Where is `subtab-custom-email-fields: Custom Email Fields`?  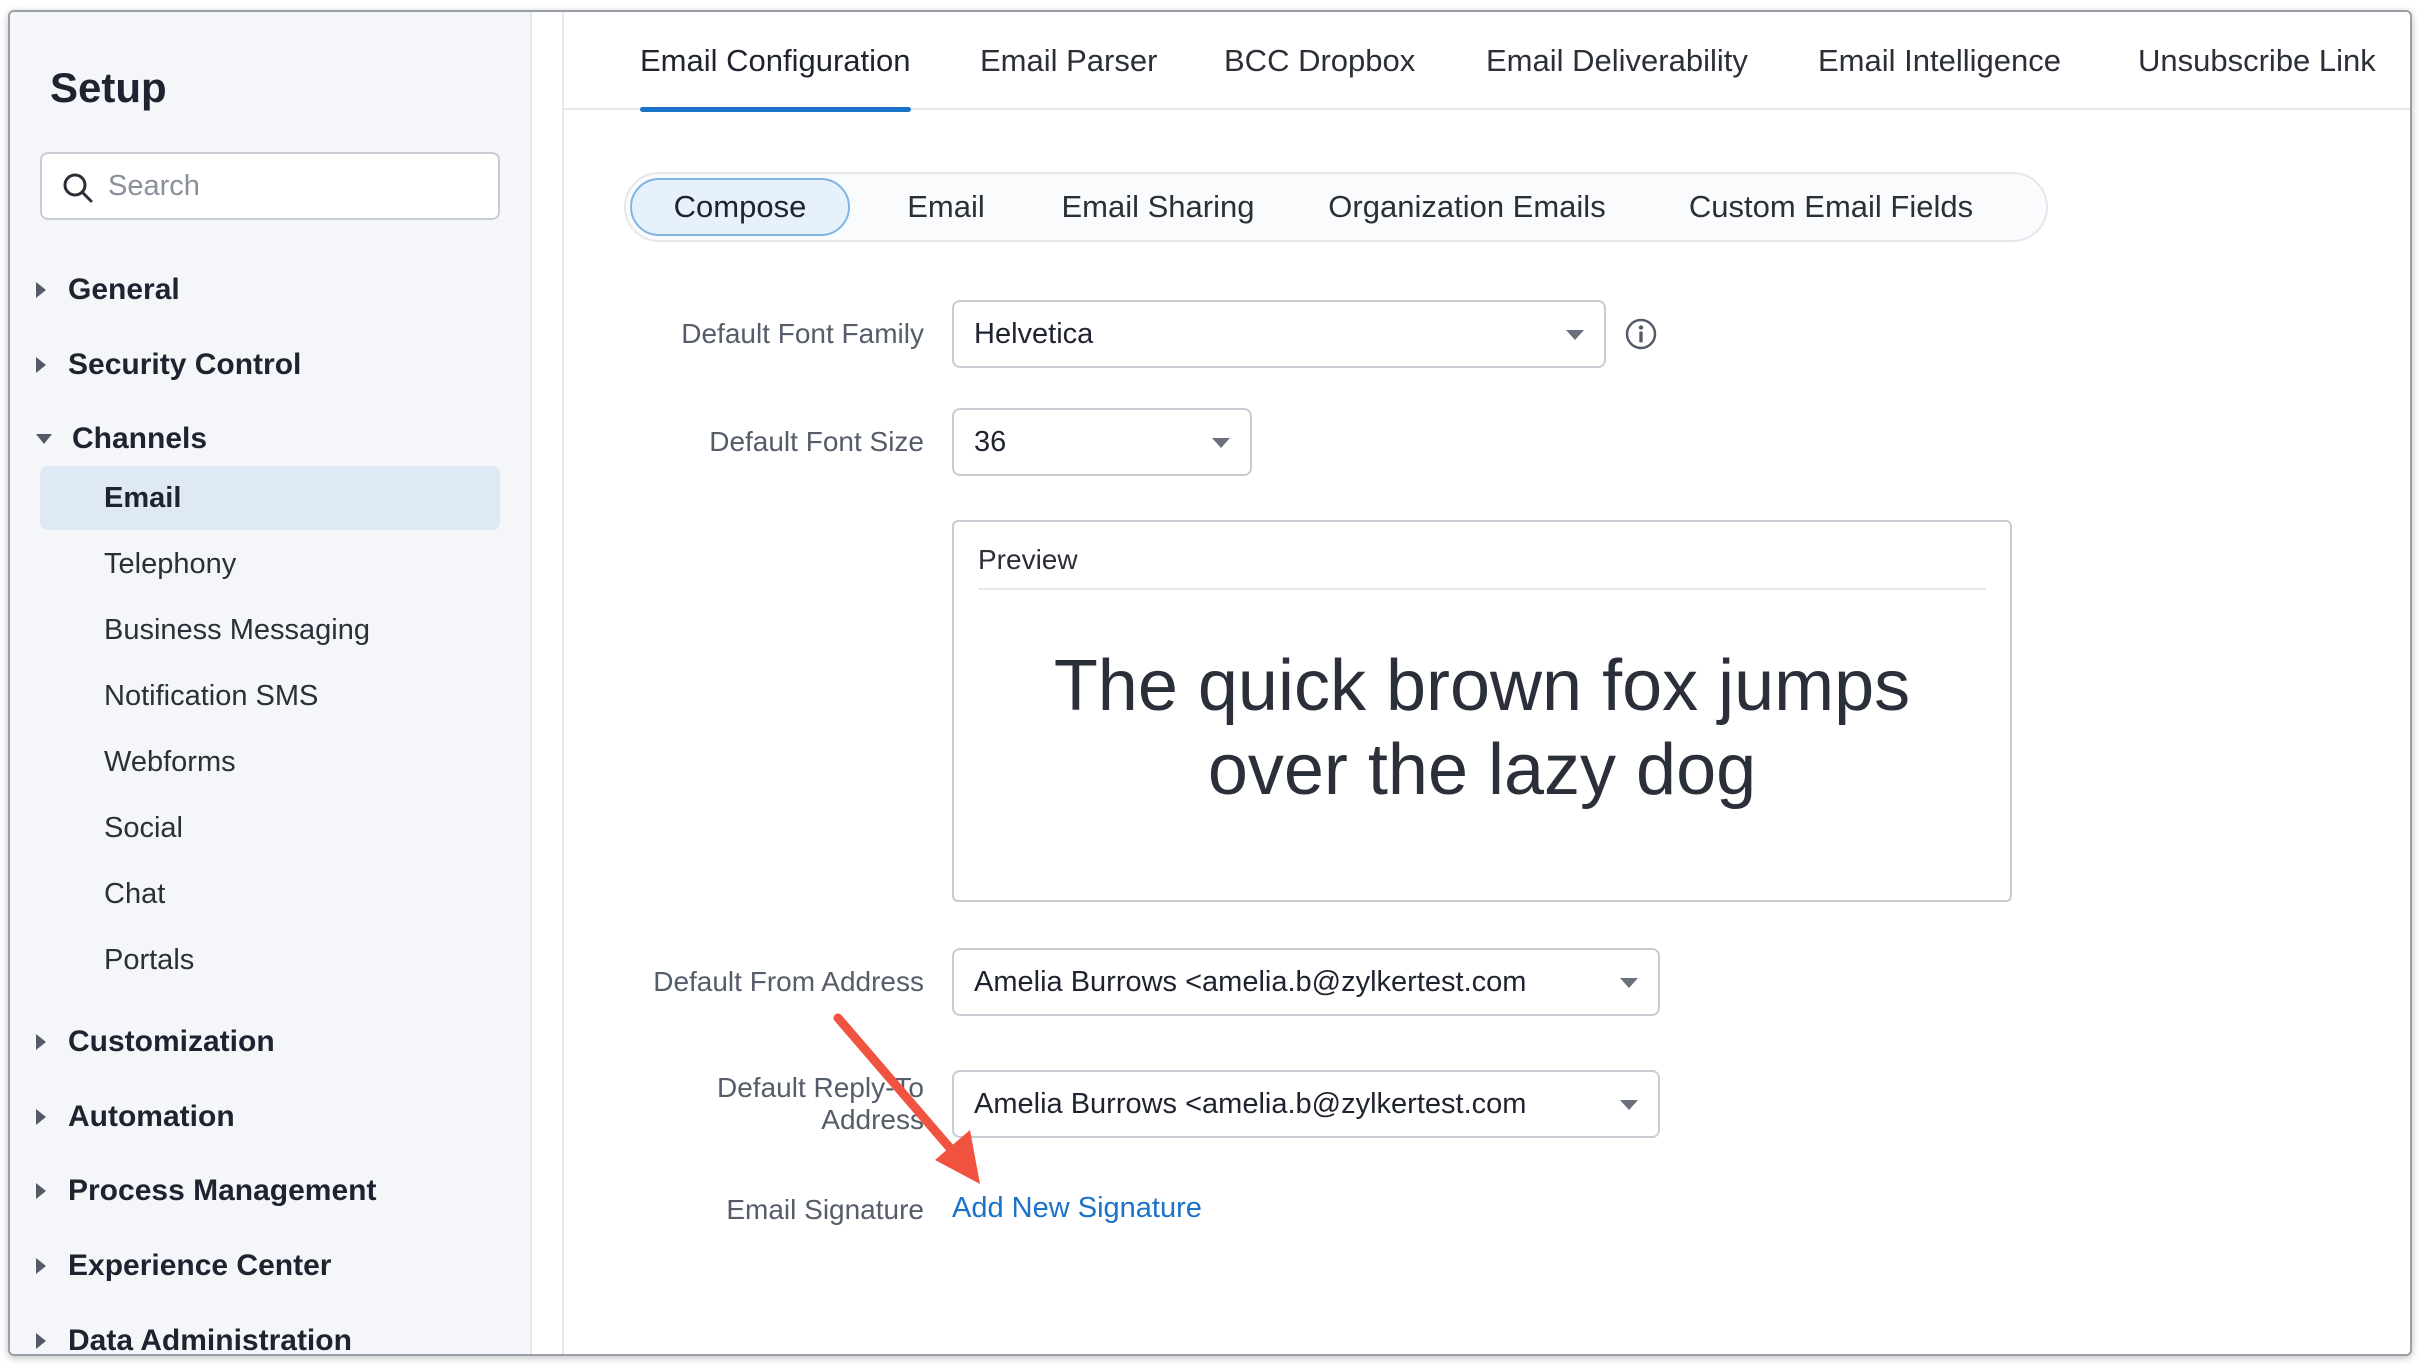
subtab-custom-email-fields: Custom Email Fields is located at coordinates (1831, 207).